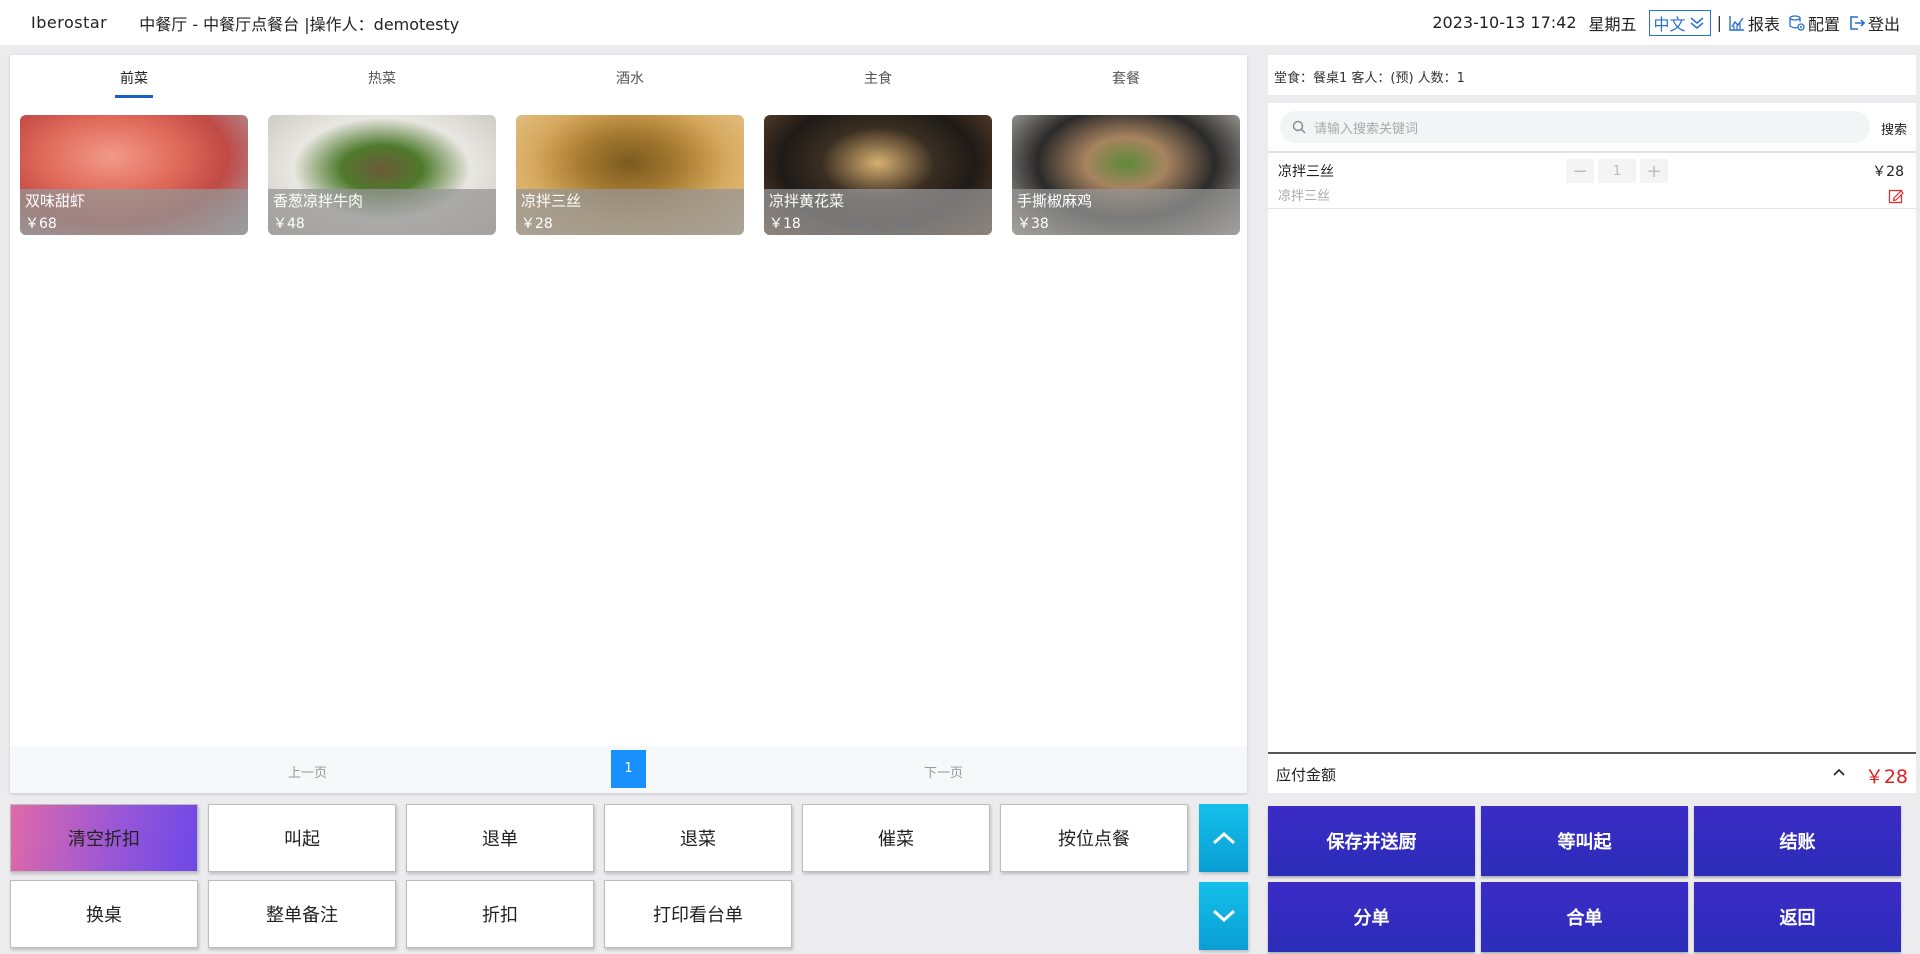 The image size is (1920, 954). I want to click on report-label: 报表, so click(1763, 24).